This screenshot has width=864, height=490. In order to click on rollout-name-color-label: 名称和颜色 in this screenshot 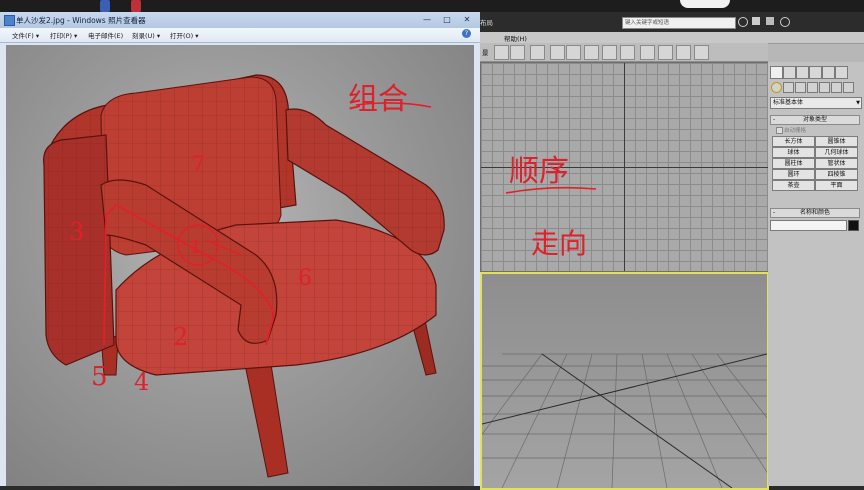, I will do `click(814, 212)`.